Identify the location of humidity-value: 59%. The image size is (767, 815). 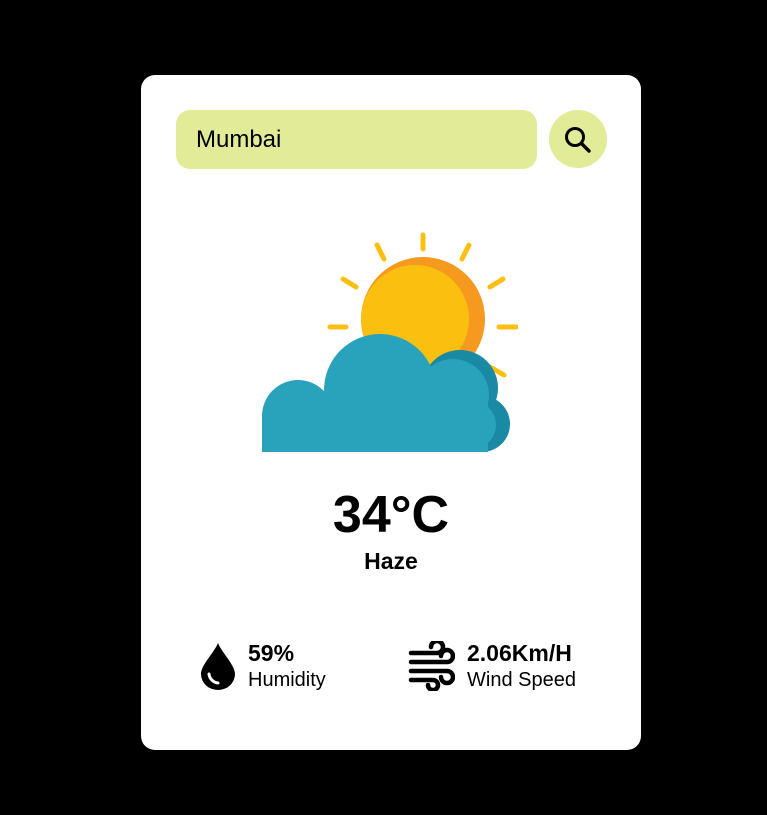
(271, 653).